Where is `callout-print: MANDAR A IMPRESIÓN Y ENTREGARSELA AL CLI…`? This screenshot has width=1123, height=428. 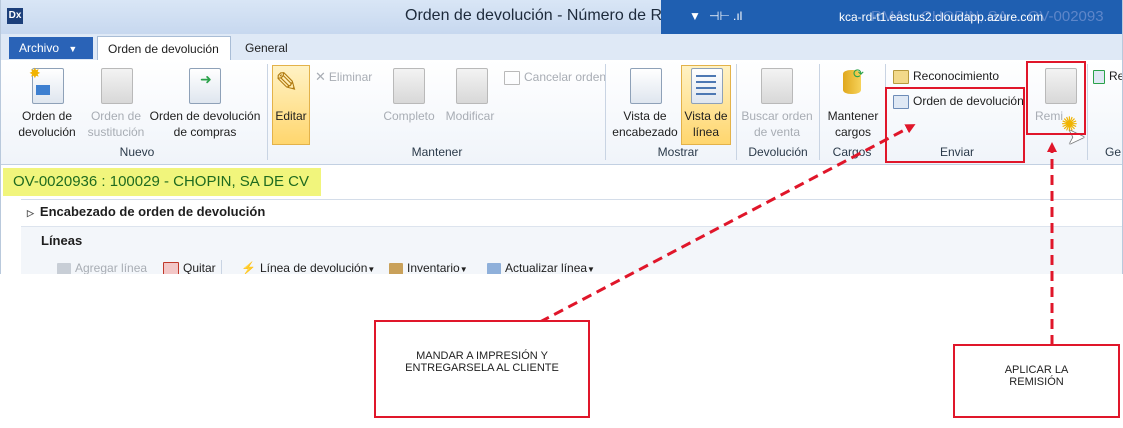
callout-print: MANDAR A IMPRESIÓN Y ENTREGARSELA AL CLI… is located at coordinates (482, 369).